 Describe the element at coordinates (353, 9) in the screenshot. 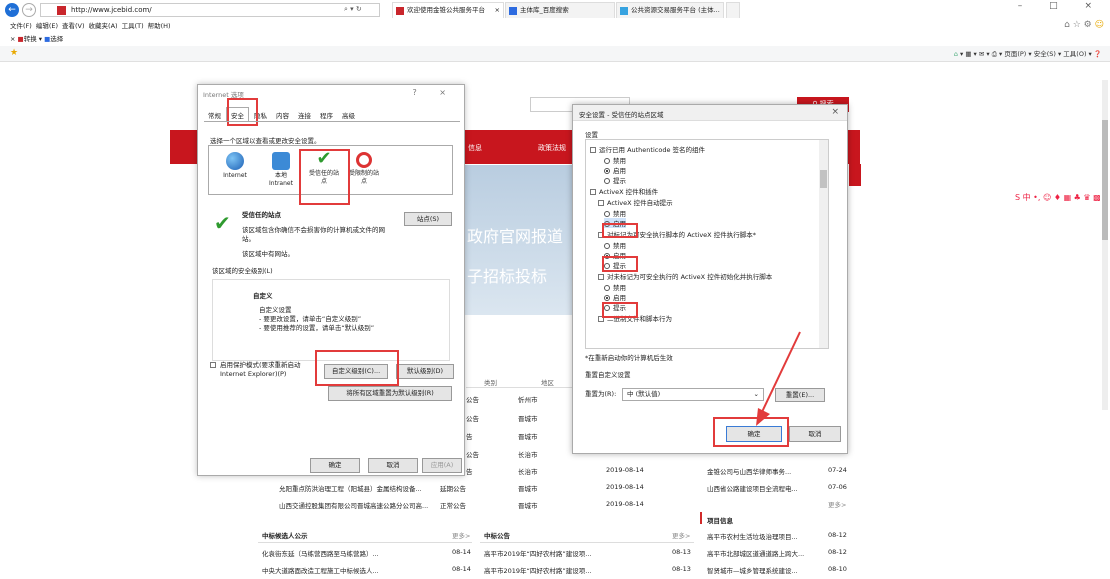

I see `search-refresh-icons: ⌕ ▾ ↻` at that location.